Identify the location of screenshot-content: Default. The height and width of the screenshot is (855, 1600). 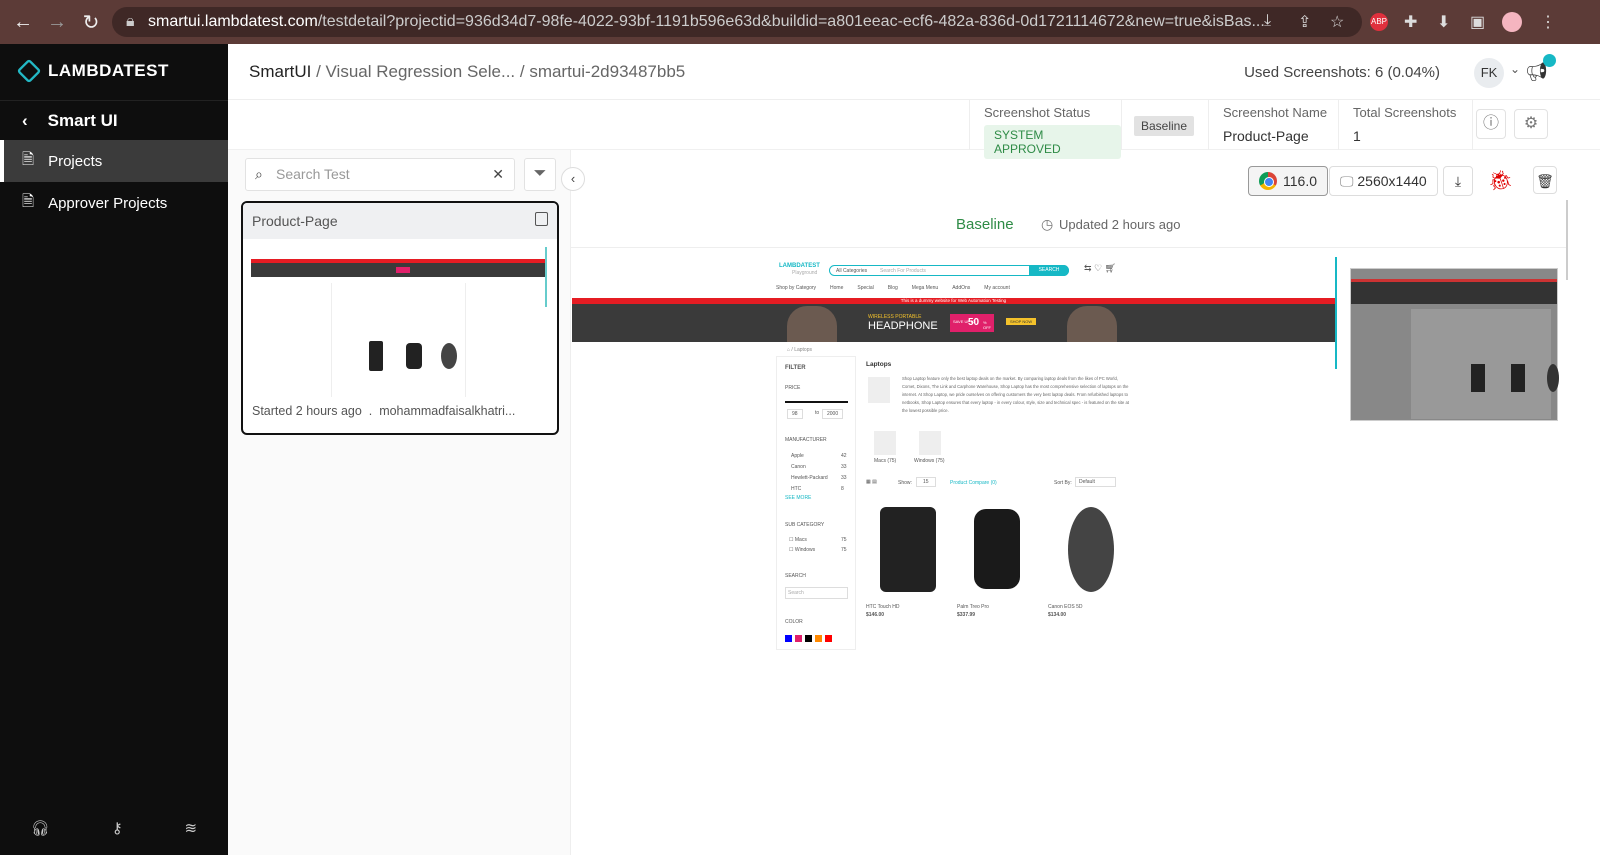
(1095, 482).